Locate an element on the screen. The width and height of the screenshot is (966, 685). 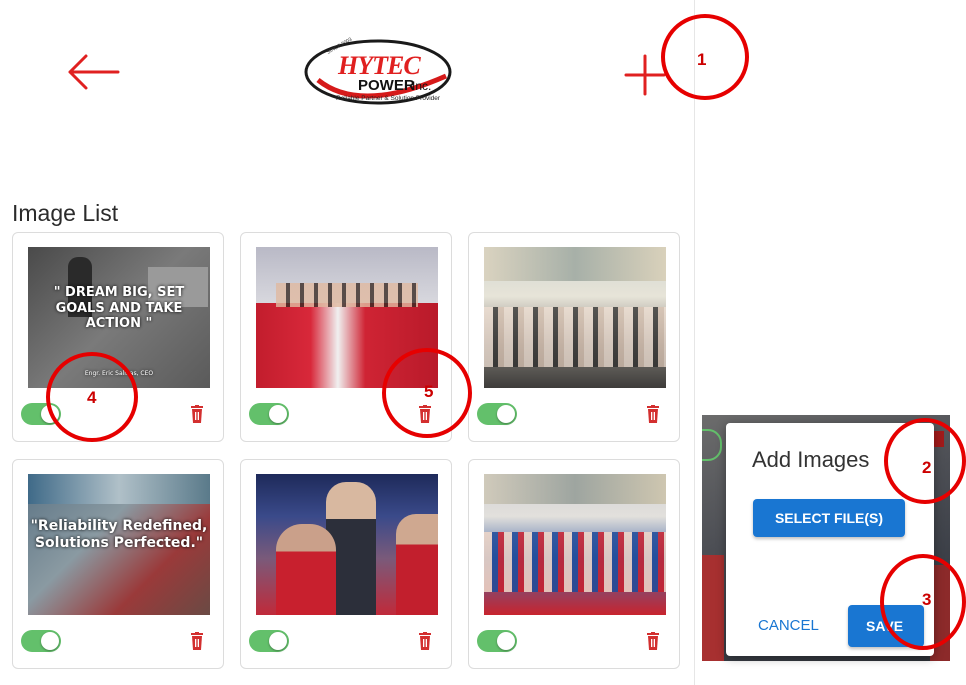
svg-text: POWER is located at coordinates (386, 85).